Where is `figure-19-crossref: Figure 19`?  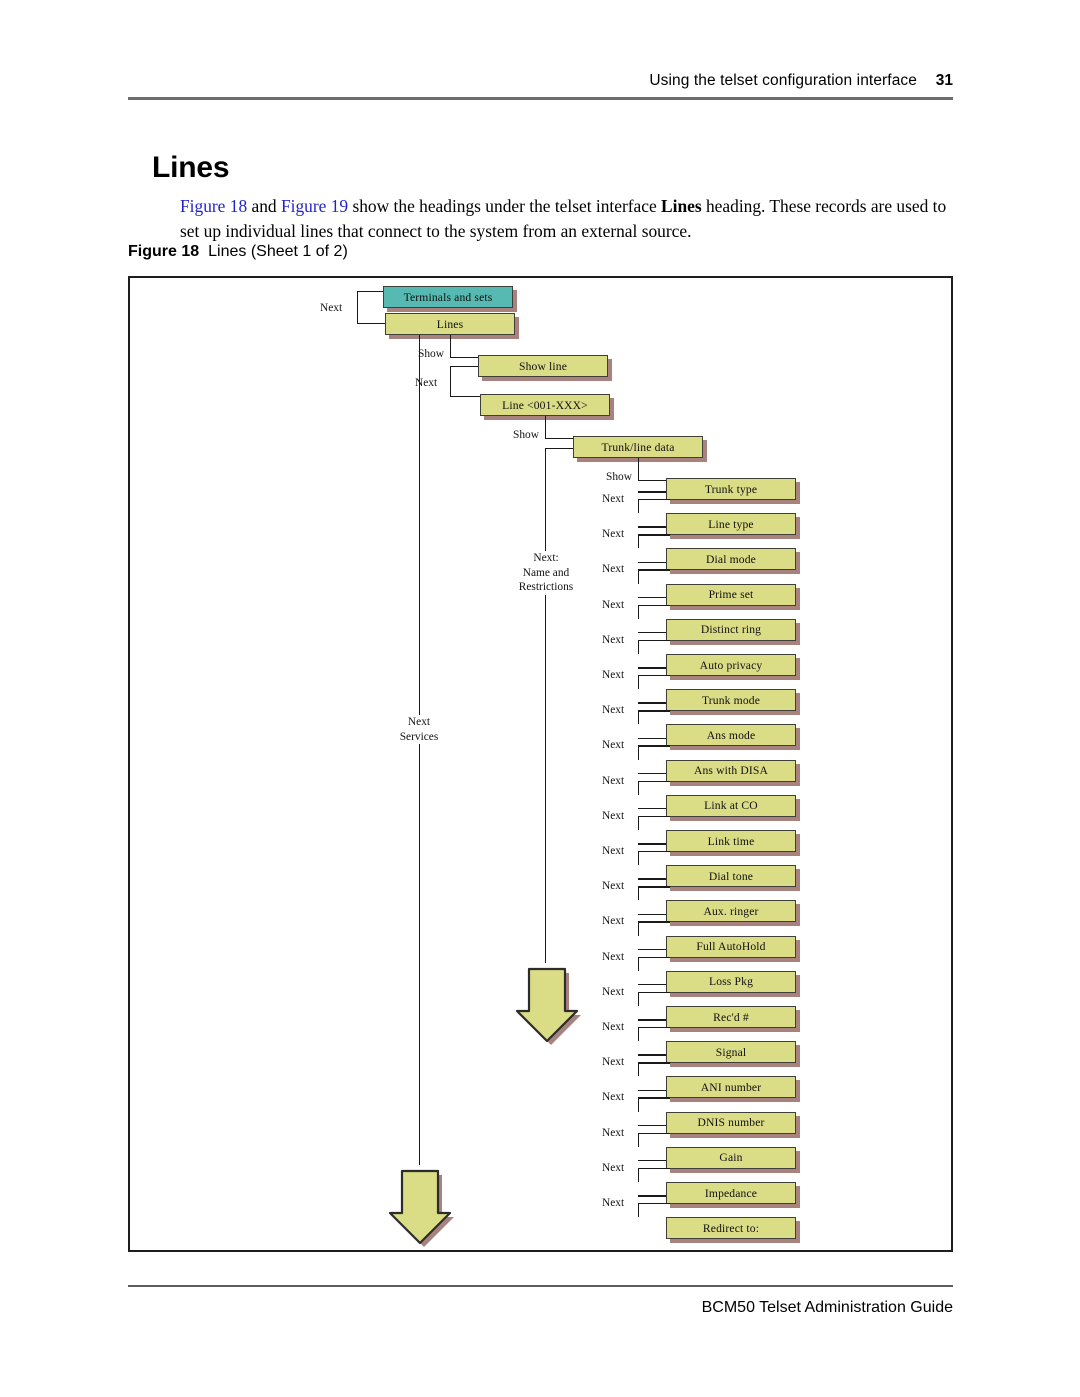
figure-19-crossref: Figure 19 is located at coordinates (314, 206).